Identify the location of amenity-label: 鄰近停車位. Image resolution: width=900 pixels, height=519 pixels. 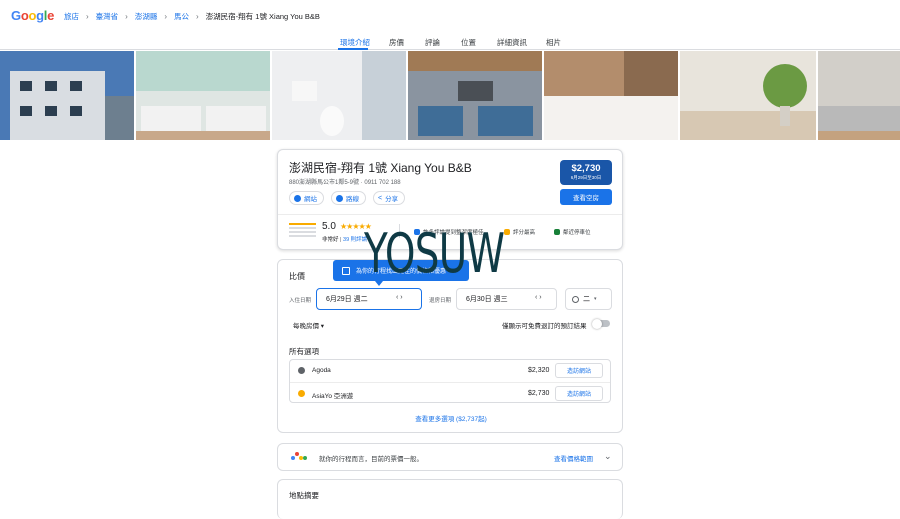
(577, 233).